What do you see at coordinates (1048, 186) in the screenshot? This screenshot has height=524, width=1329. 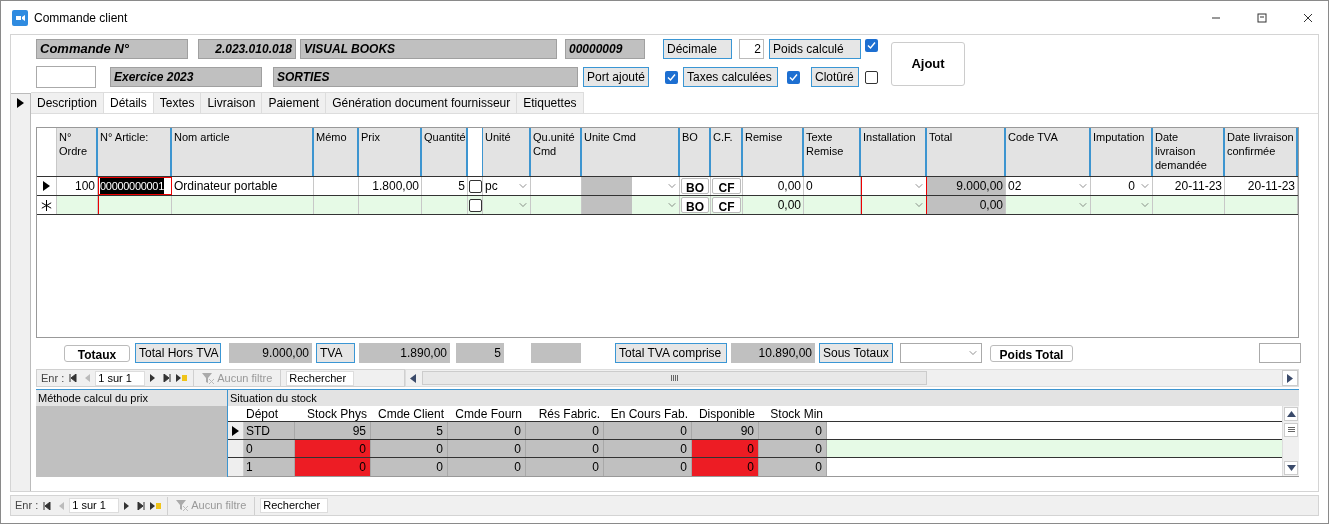 I see `dropdown-field: 02` at bounding box center [1048, 186].